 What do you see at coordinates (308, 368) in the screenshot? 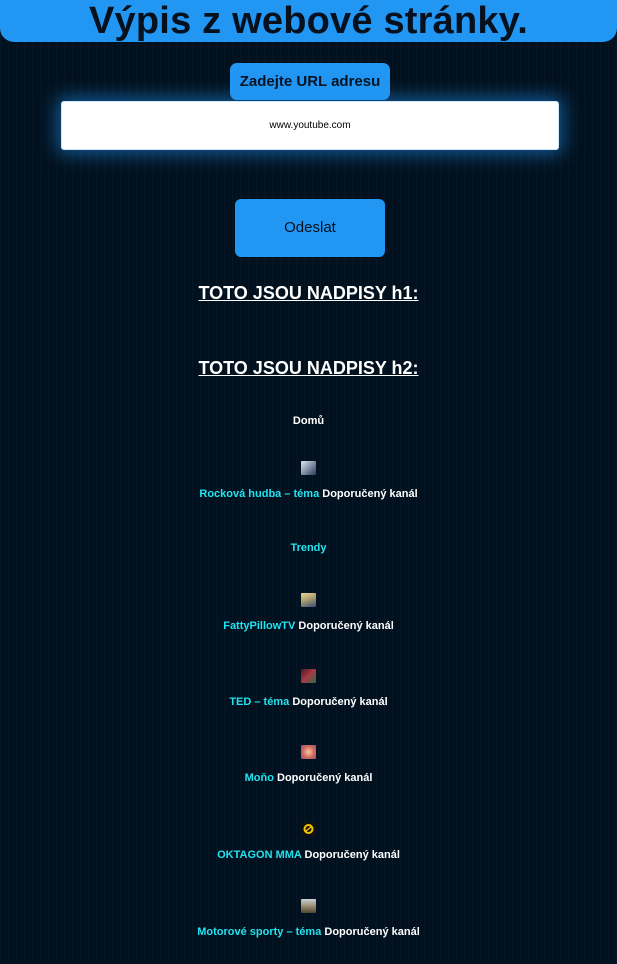
I see `h2-section-heading: TOTO JSOU NADPISY h2:` at bounding box center [308, 368].